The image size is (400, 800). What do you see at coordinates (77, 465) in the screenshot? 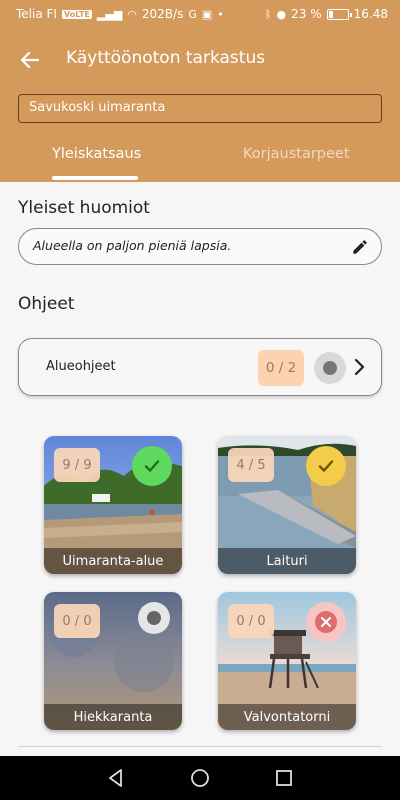
I see `area-count: 9 / 9` at bounding box center [77, 465].